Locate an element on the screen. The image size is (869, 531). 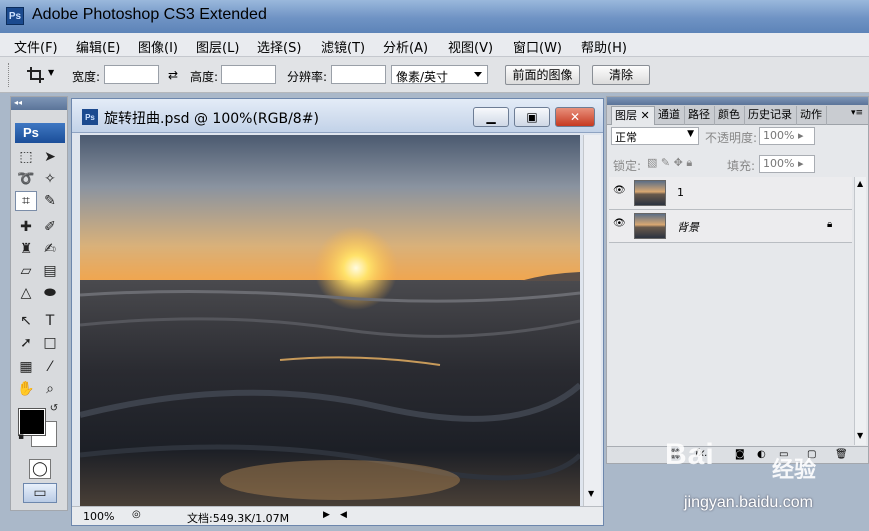
menu-help: 帮助(H) is located at coordinates (604, 46).